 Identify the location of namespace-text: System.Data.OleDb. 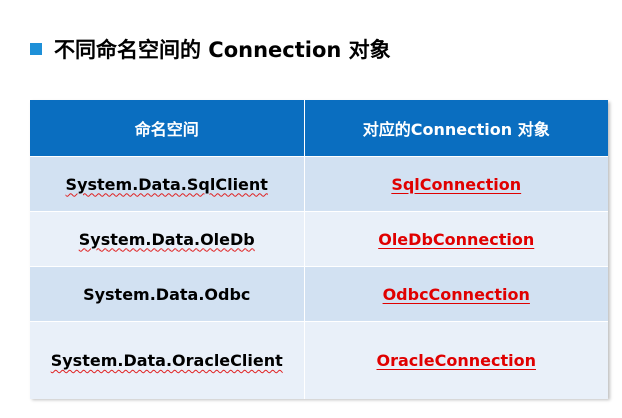
(166, 239).